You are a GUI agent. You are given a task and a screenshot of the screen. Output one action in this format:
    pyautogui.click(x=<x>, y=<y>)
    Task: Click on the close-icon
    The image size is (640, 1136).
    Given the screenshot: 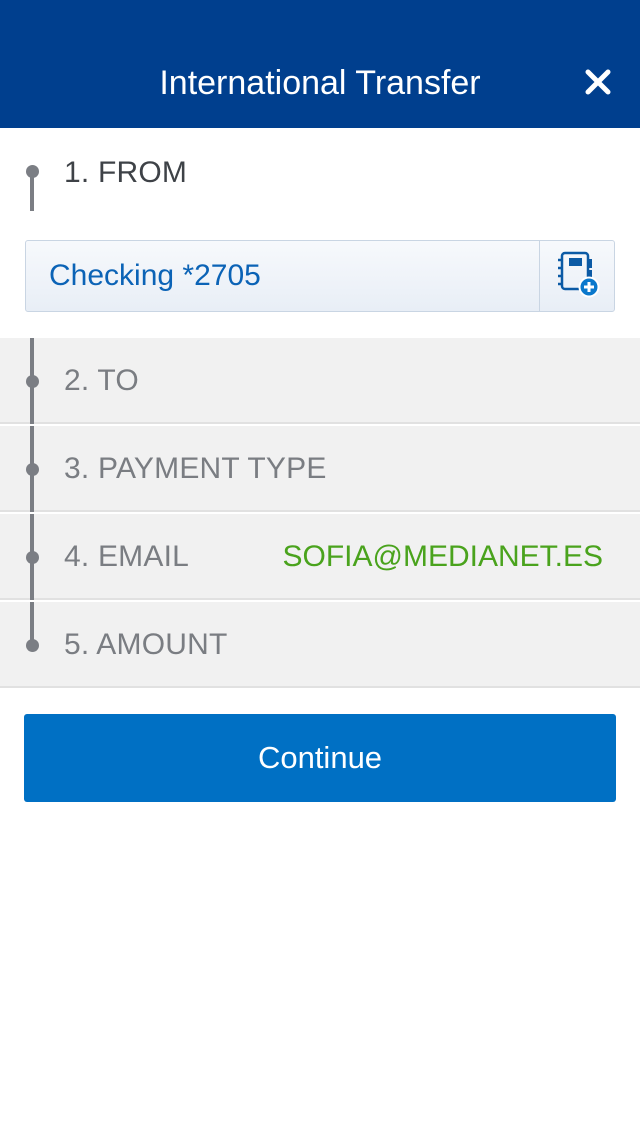 What is the action you would take?
    pyautogui.click(x=598, y=84)
    